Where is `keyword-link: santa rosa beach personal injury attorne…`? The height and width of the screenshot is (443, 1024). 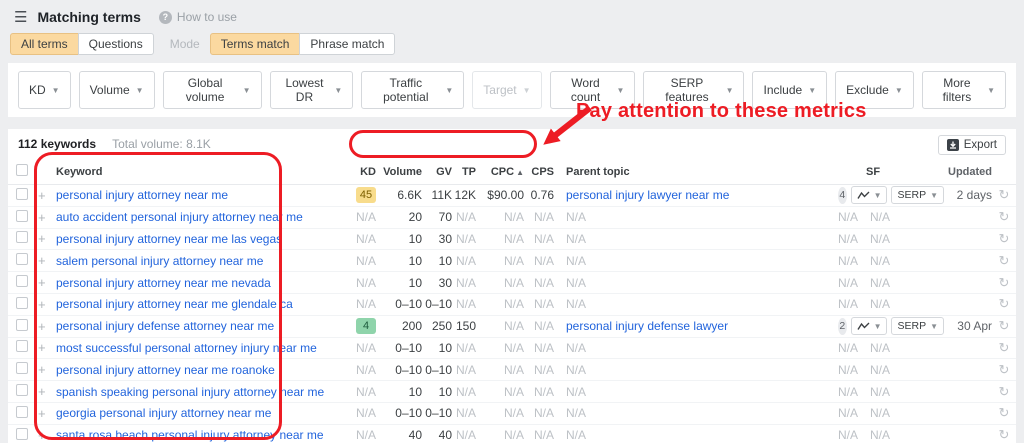 keyword-link: santa rosa beach personal injury attorne… is located at coordinates (190, 435).